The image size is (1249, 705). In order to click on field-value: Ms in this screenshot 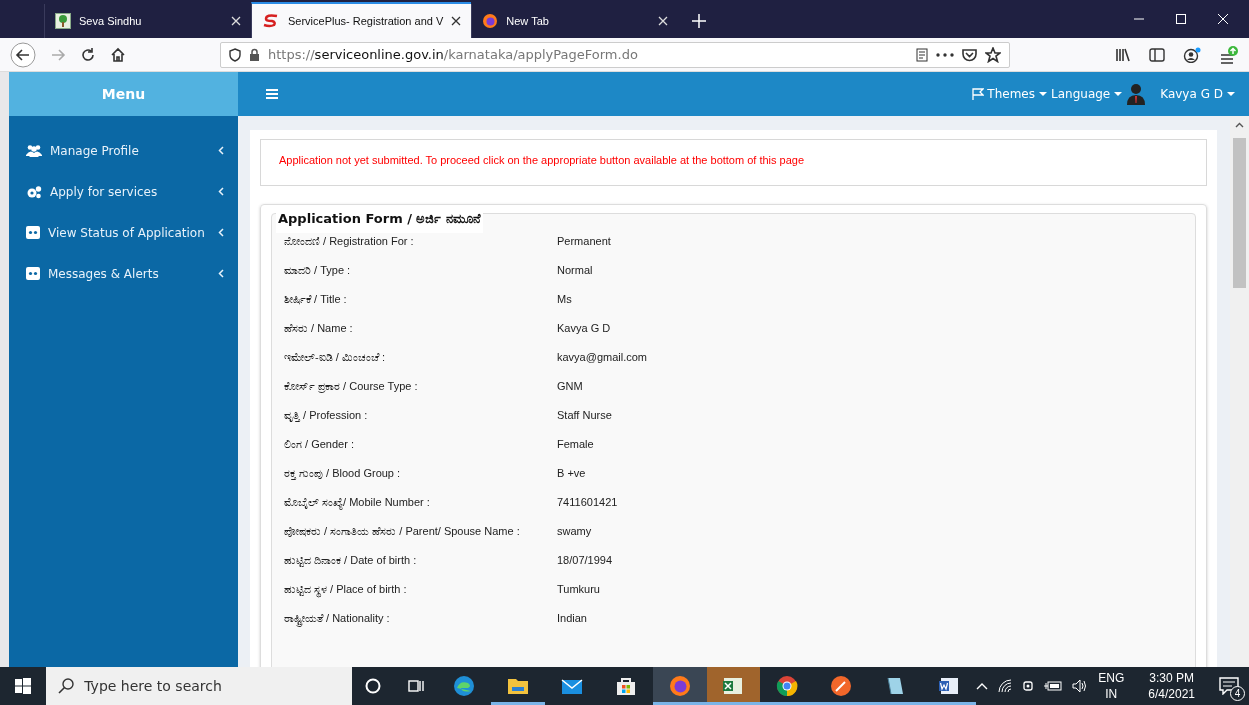, I will do `click(565, 300)`.